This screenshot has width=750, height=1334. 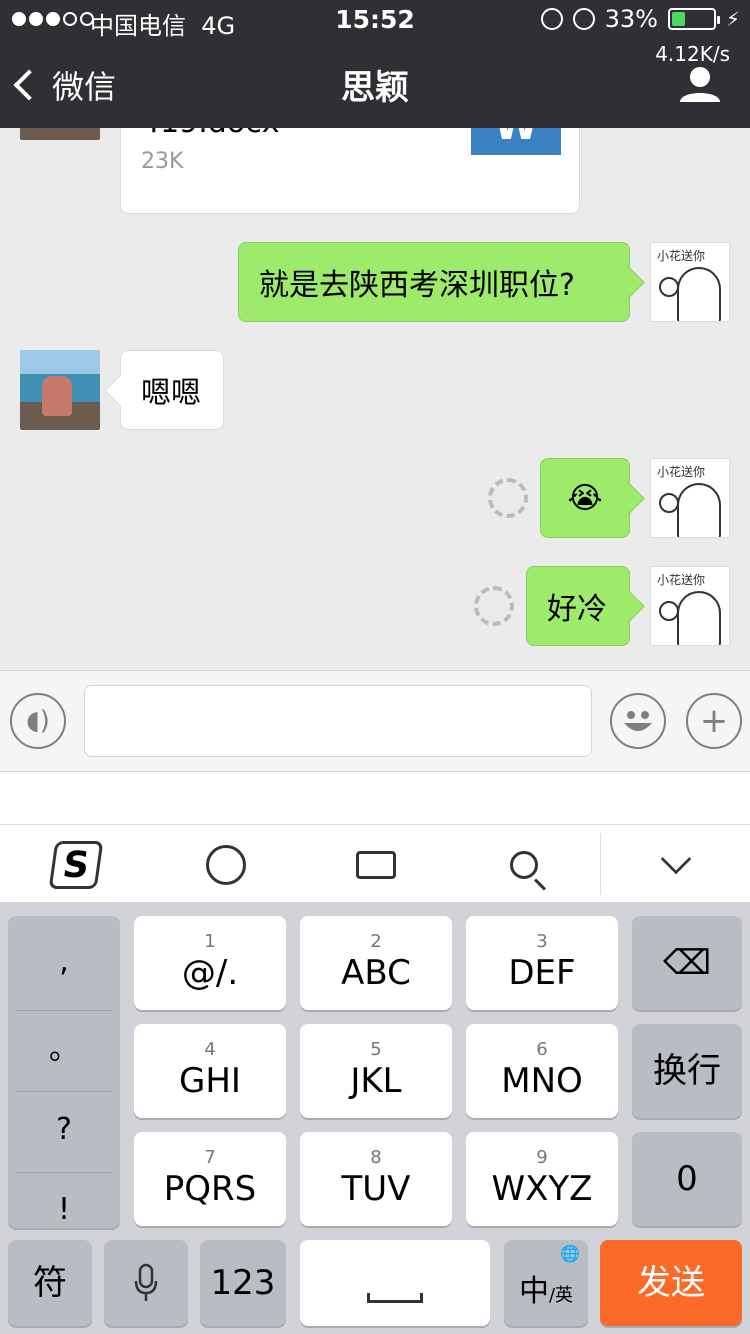 I want to click on battery-icon, so click(x=693, y=19).